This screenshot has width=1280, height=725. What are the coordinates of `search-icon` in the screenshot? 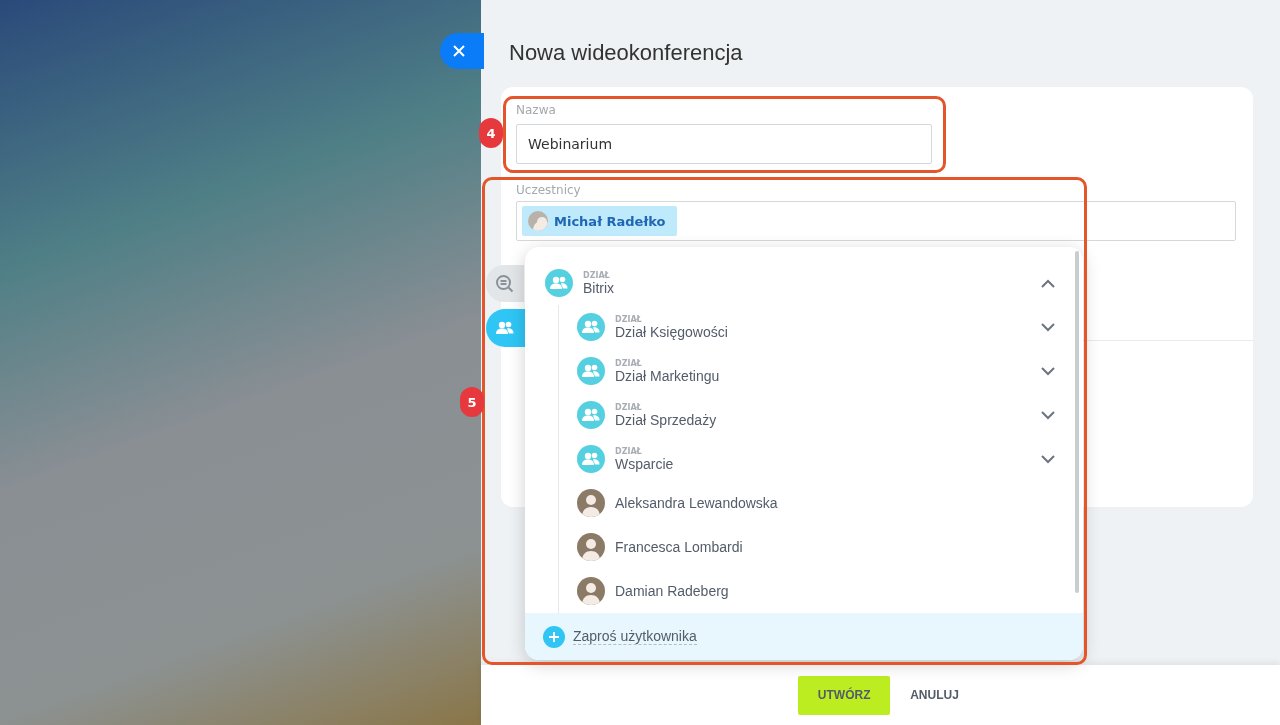 It's located at (505, 283).